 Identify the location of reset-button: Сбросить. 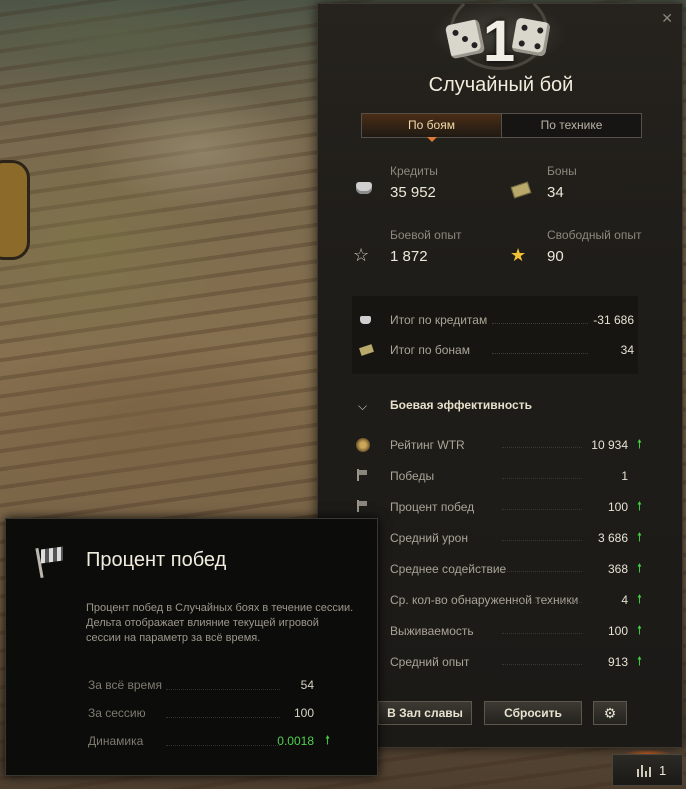
(533, 713).